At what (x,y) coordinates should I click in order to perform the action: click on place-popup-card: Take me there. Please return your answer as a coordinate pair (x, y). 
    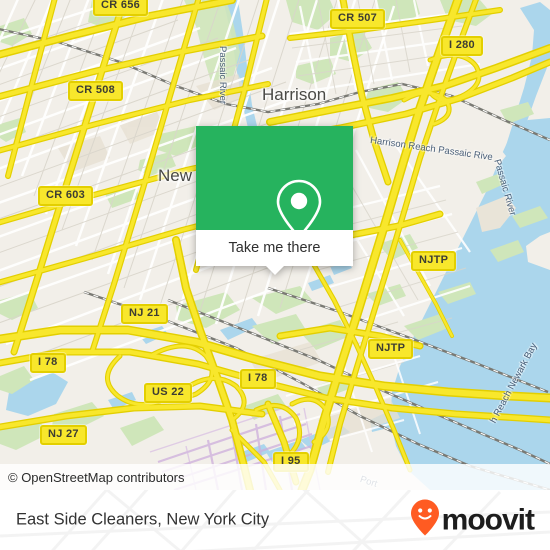
    Looking at the image, I should click on (274, 200).